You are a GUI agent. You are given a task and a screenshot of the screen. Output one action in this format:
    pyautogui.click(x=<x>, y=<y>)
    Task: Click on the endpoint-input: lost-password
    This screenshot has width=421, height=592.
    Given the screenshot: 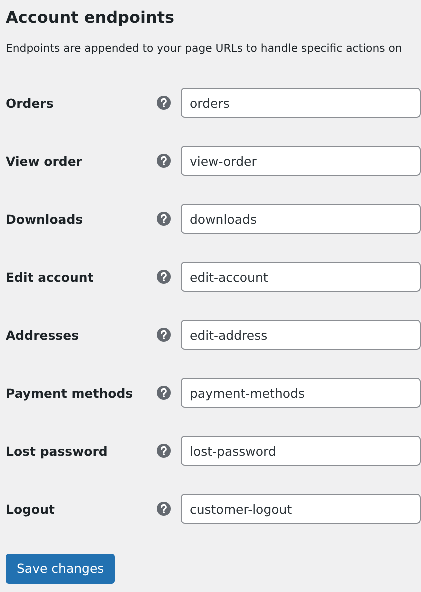 What is the action you would take?
    pyautogui.click(x=301, y=451)
    